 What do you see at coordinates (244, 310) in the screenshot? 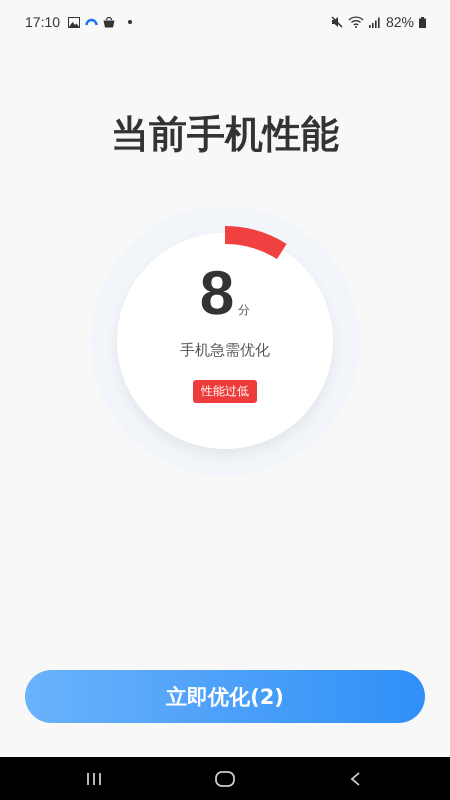
I see `score-unit: 分` at bounding box center [244, 310].